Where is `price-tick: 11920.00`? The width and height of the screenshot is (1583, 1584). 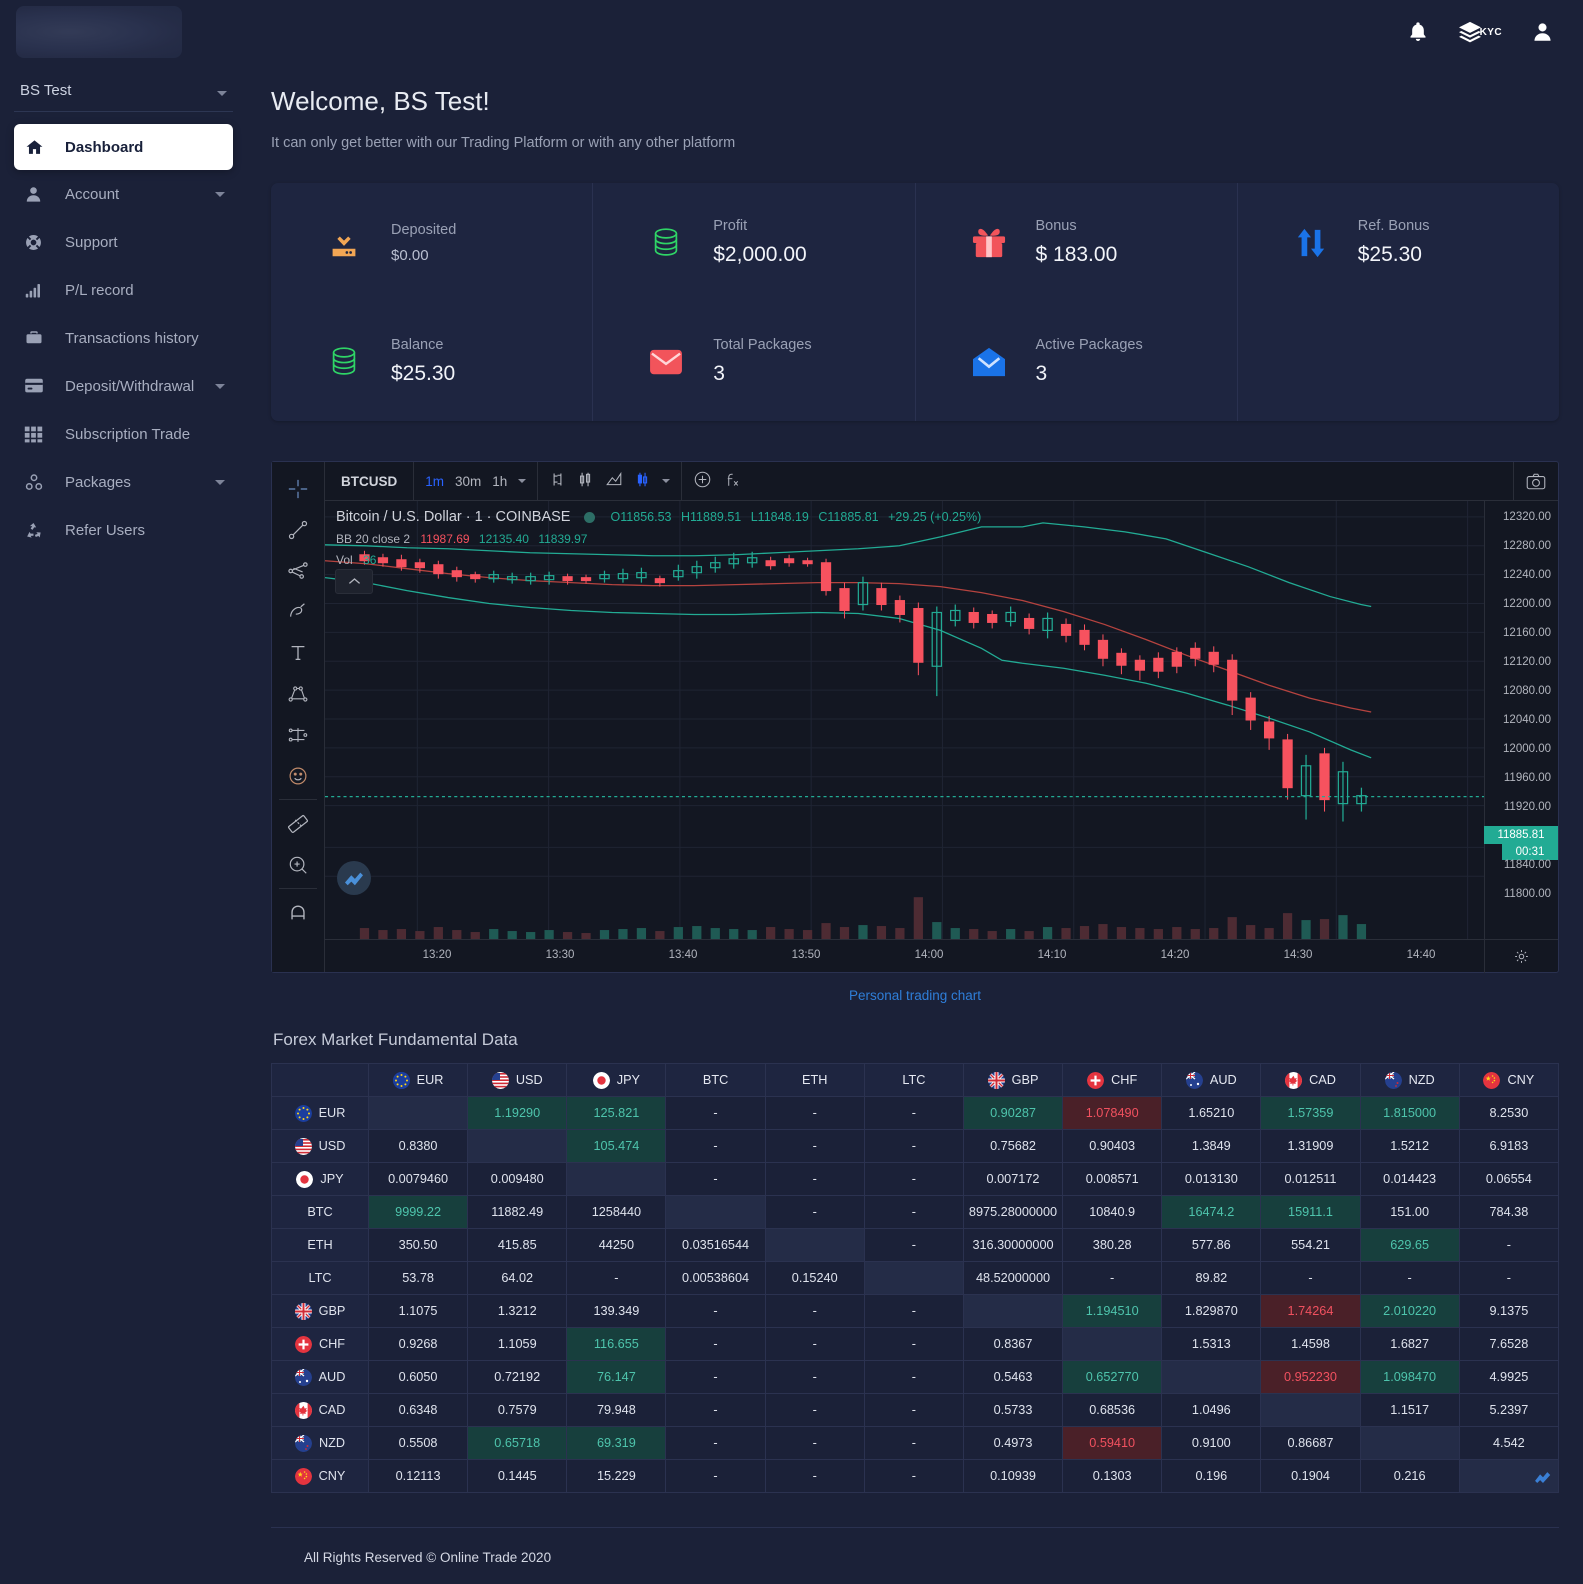
price-tick: 11920.00 is located at coordinates (1527, 807).